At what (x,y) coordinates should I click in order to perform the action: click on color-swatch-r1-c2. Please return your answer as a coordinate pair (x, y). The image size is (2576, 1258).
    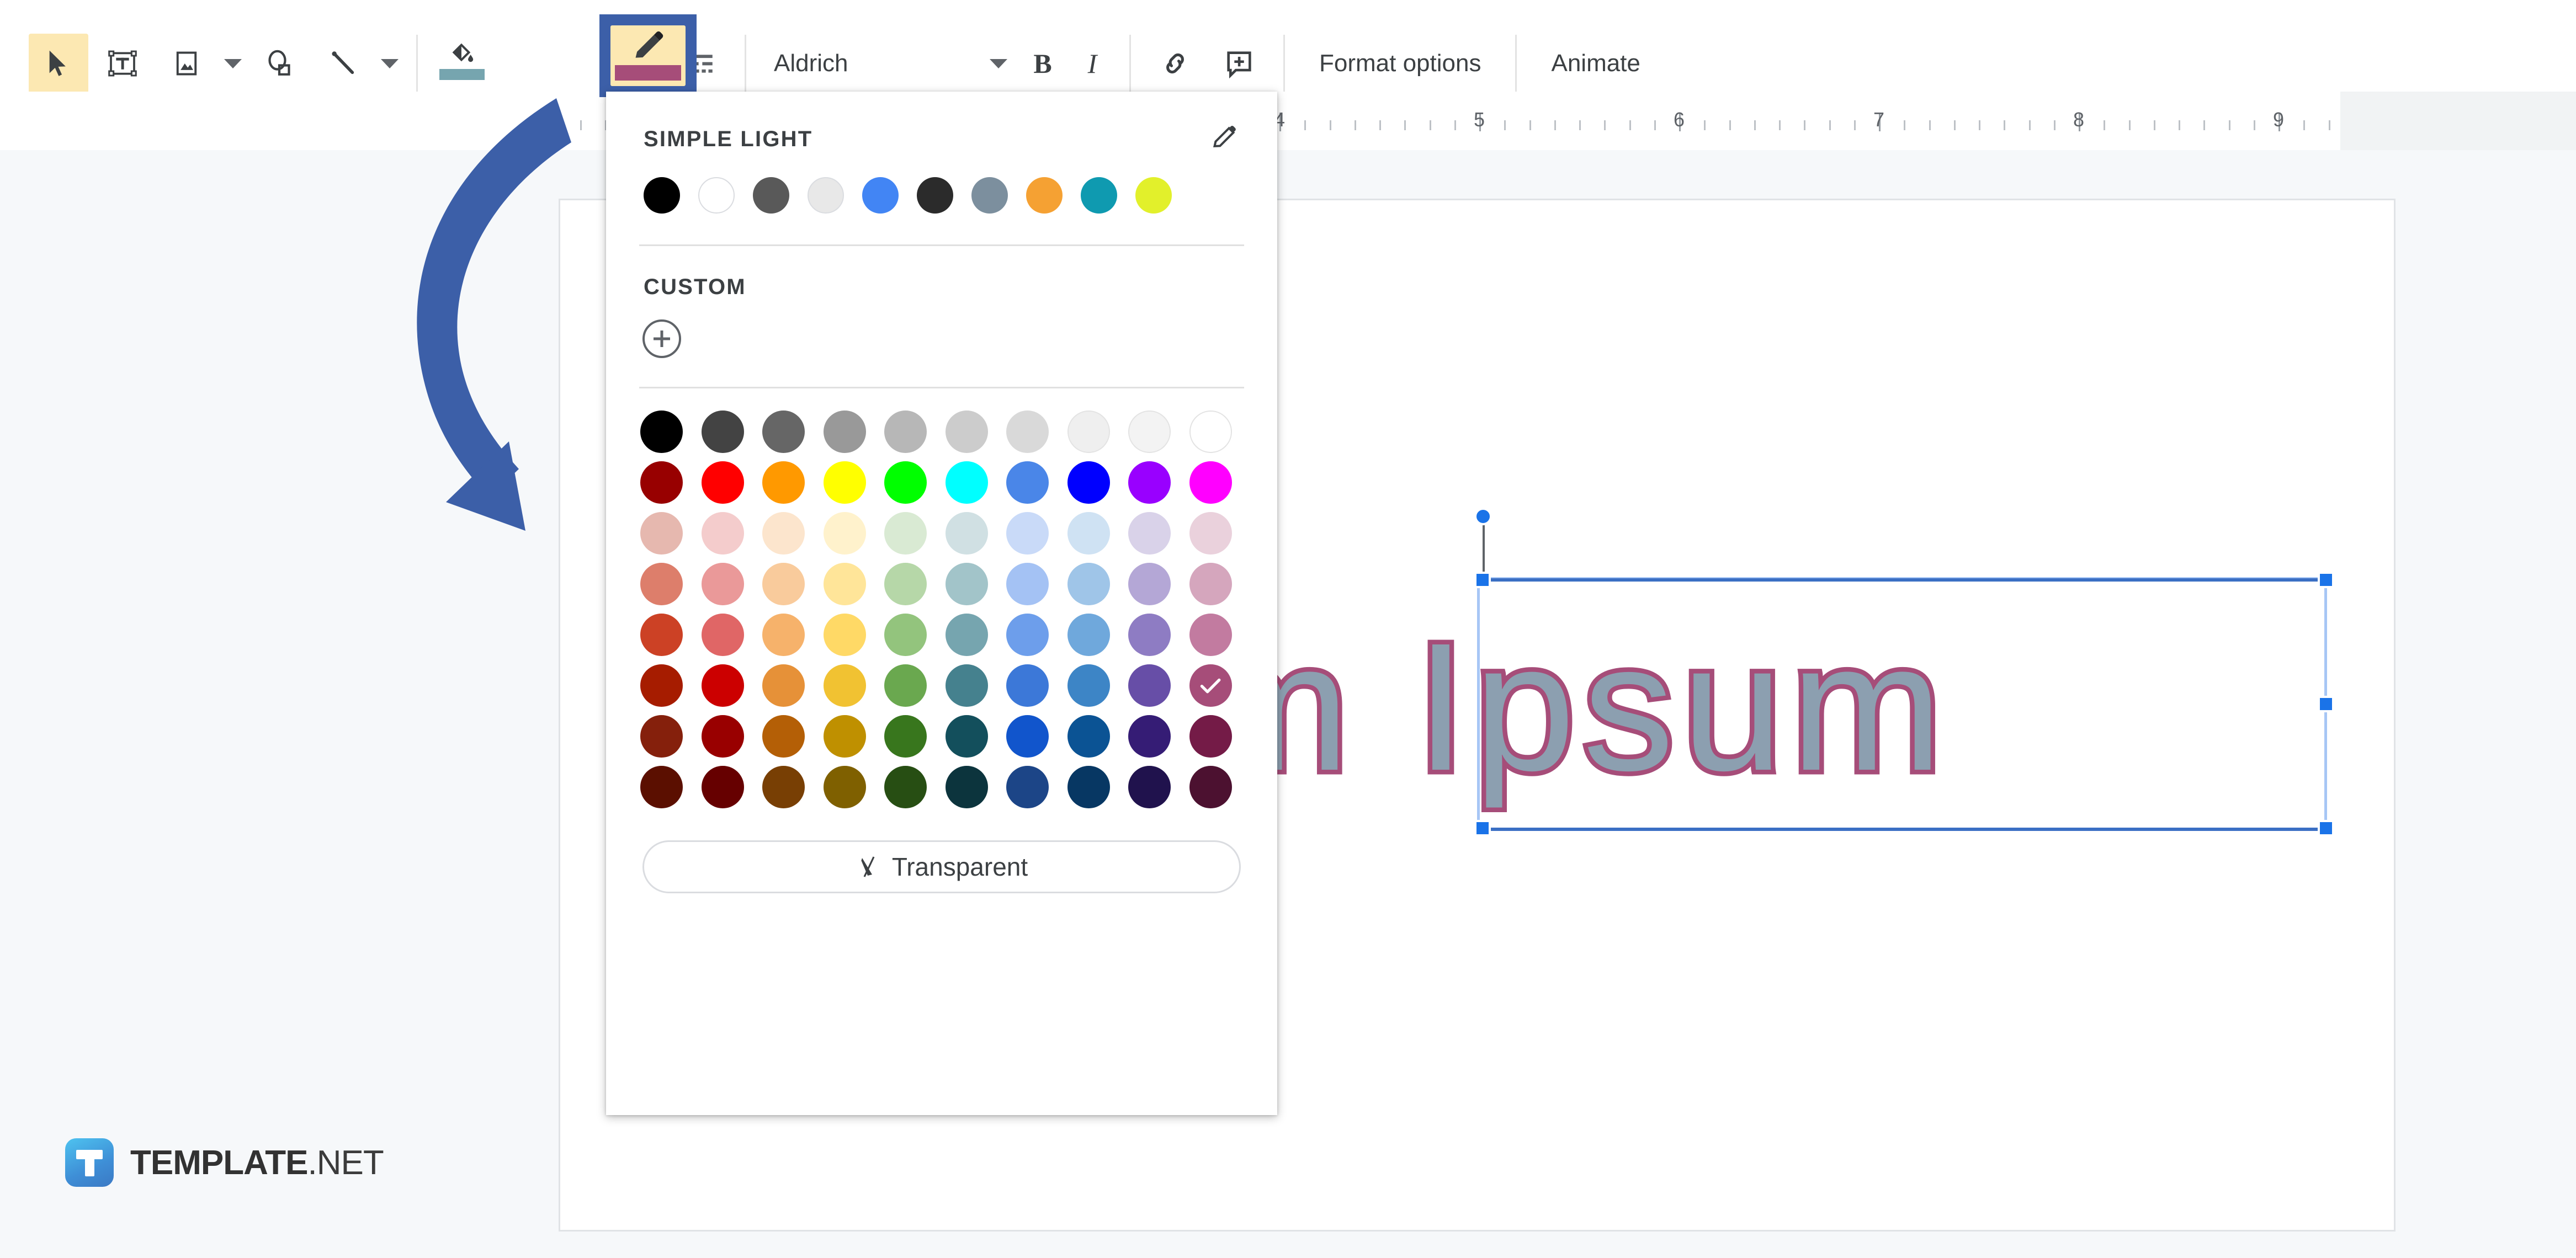
    Looking at the image, I should click on (783, 483).